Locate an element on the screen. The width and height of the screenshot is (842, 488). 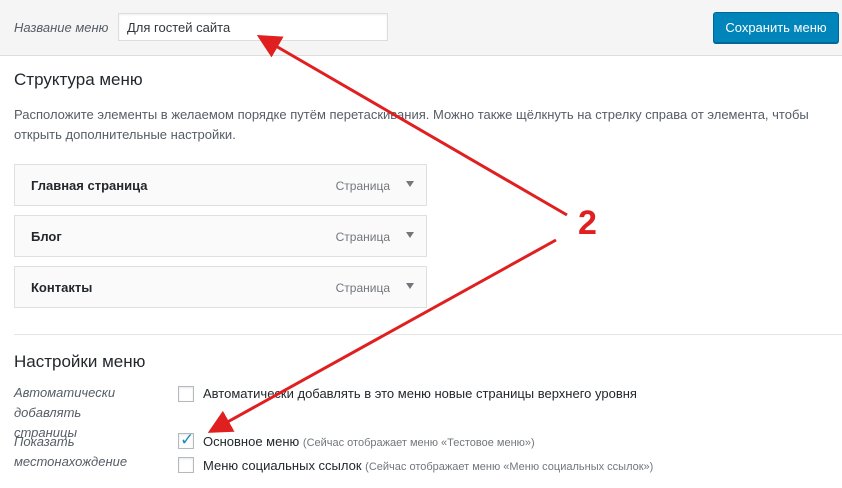
menu-item-title: Главная страница is located at coordinates (89, 185).